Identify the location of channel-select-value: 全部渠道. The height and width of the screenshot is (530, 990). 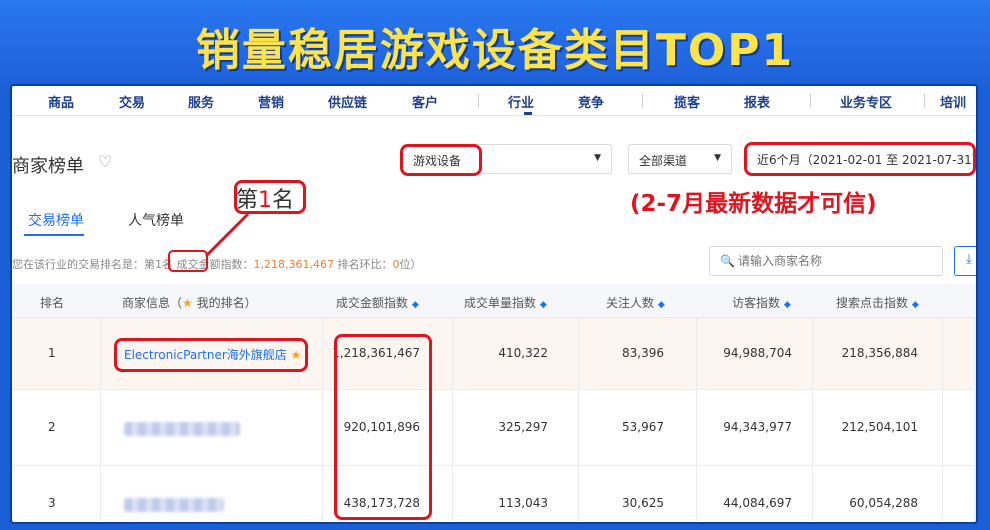
(663, 161).